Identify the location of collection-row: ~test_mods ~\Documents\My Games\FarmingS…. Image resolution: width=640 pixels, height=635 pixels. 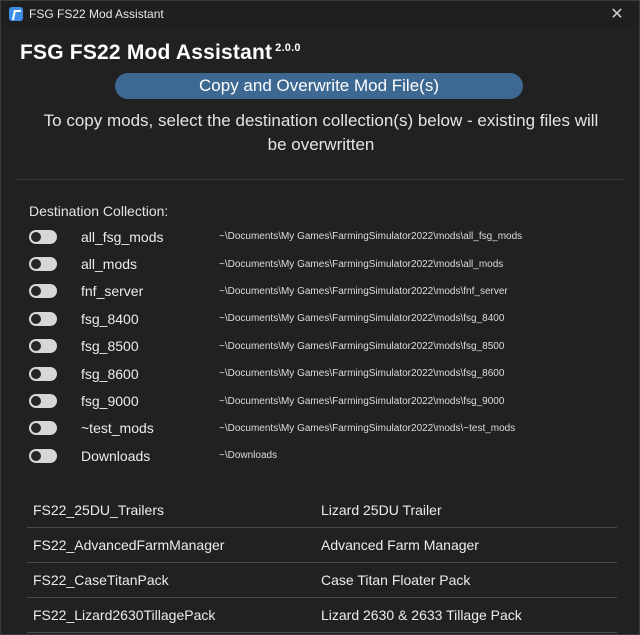
(319, 428).